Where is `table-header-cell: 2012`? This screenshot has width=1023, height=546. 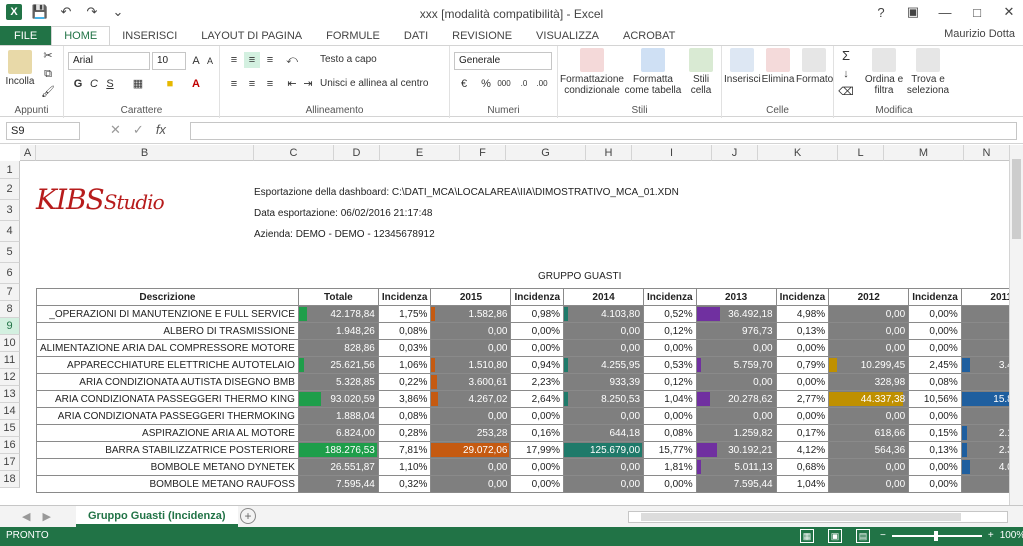
table-header-cell: 2012 is located at coordinates (869, 297).